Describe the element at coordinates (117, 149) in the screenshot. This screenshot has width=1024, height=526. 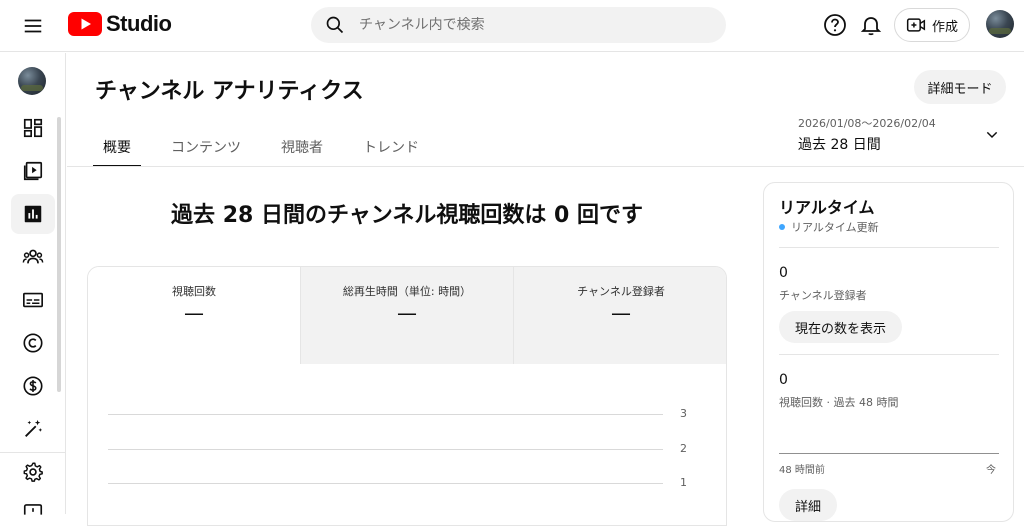
I see `tab-overview: 概要` at that location.